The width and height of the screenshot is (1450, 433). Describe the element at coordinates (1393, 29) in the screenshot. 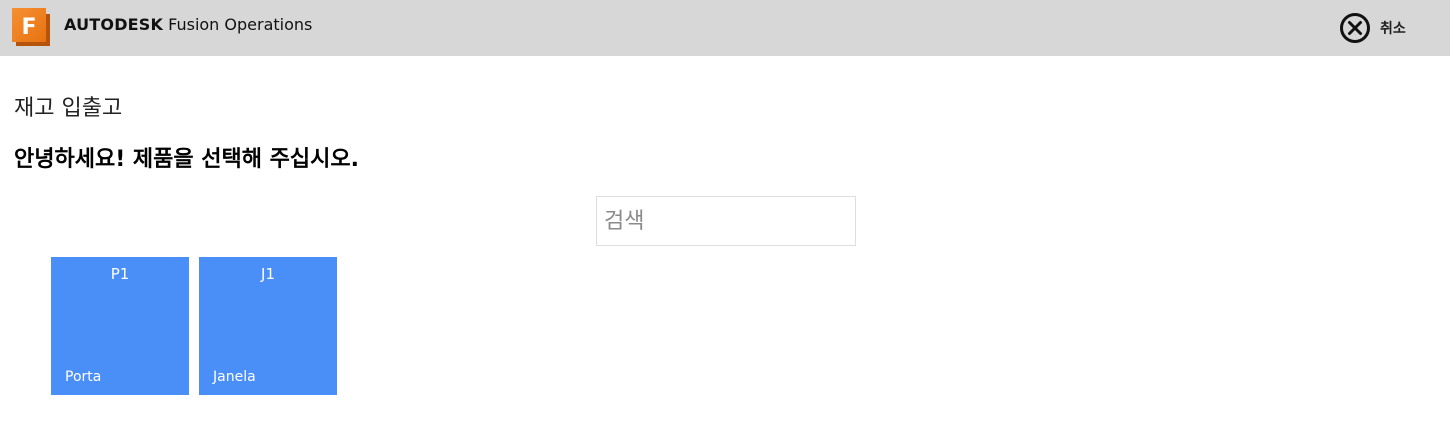

I see `cancel-label: 취소` at that location.